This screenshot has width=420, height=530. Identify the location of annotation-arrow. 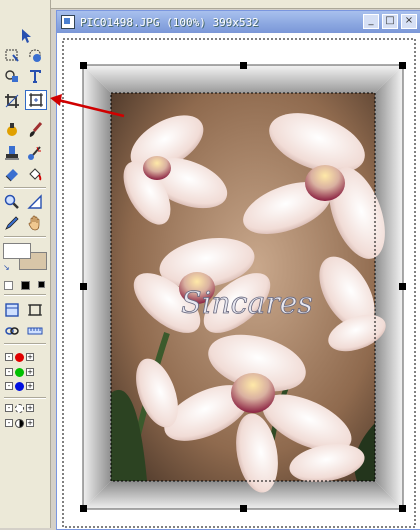
(87, 106).